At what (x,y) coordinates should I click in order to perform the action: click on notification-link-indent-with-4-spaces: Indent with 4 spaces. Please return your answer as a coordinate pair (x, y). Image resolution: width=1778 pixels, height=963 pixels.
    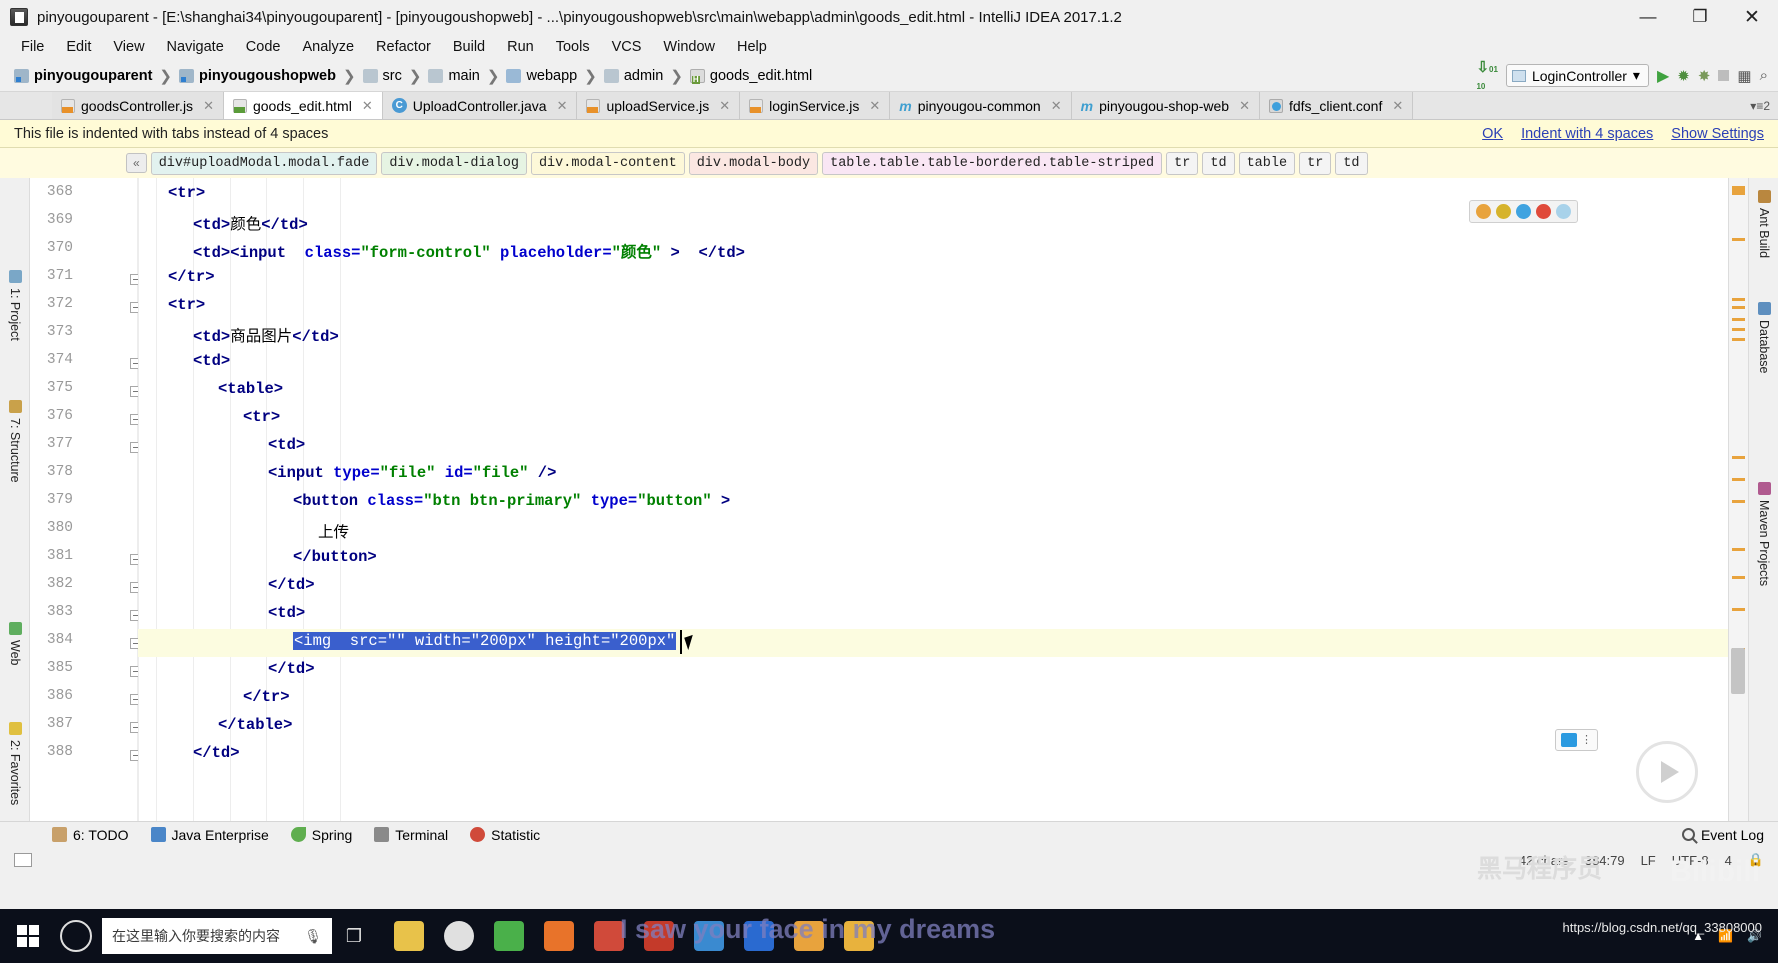
    Looking at the image, I should click on (1587, 134).